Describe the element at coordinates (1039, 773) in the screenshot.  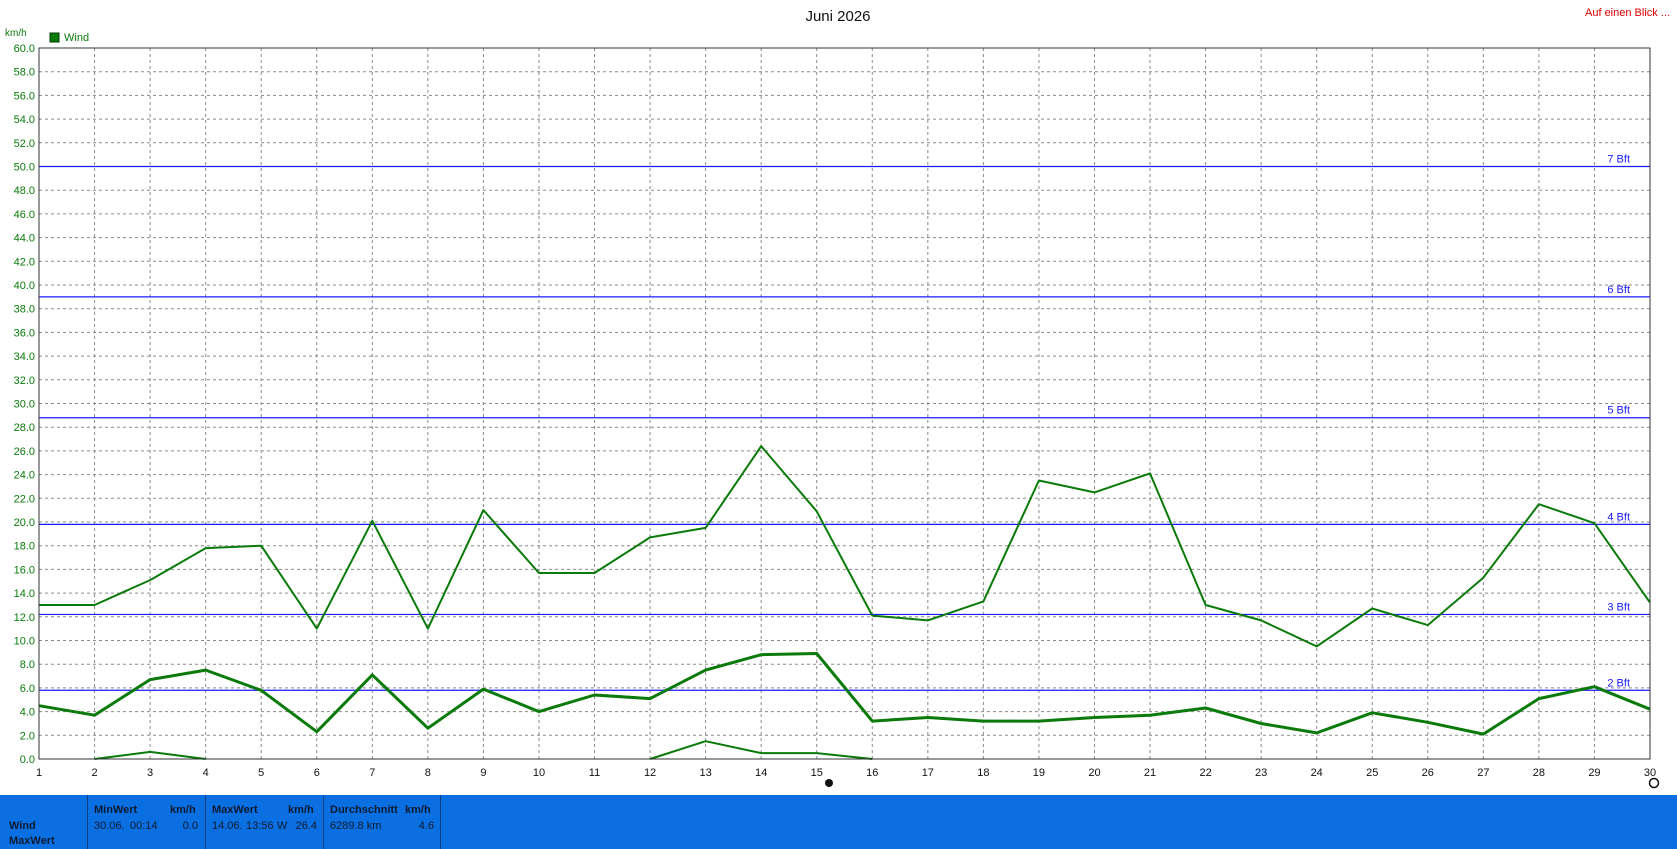
I see `x-tick-label: 19` at that location.